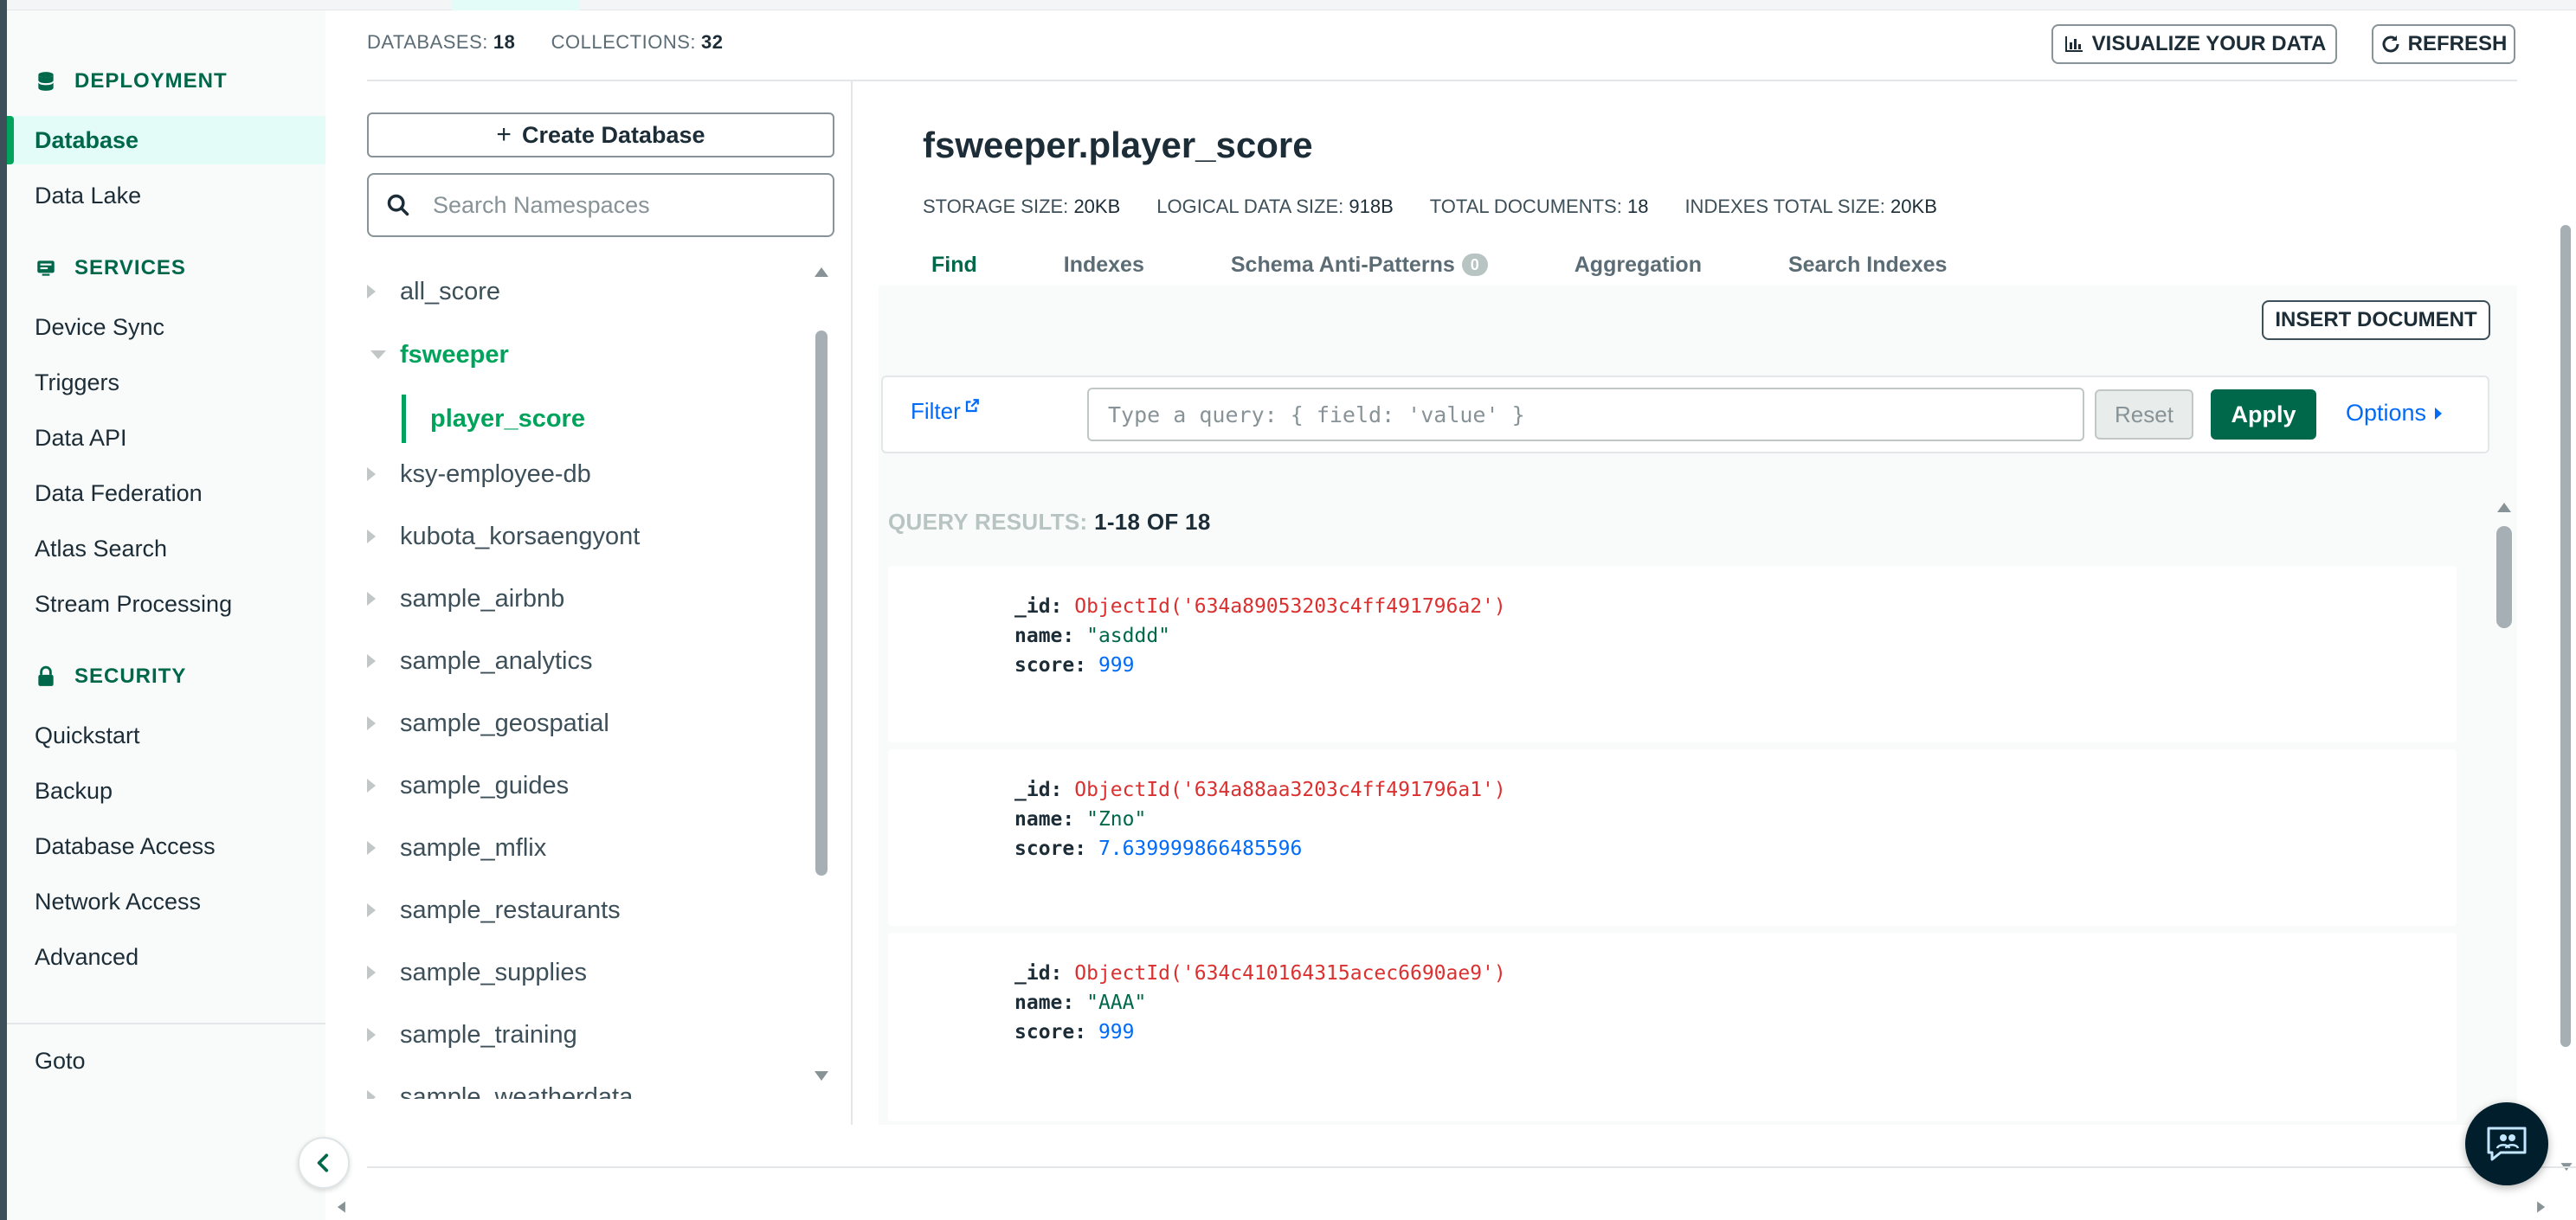 This screenshot has width=2576, height=1220. I want to click on tab-indexes: Indexes, so click(1104, 265).